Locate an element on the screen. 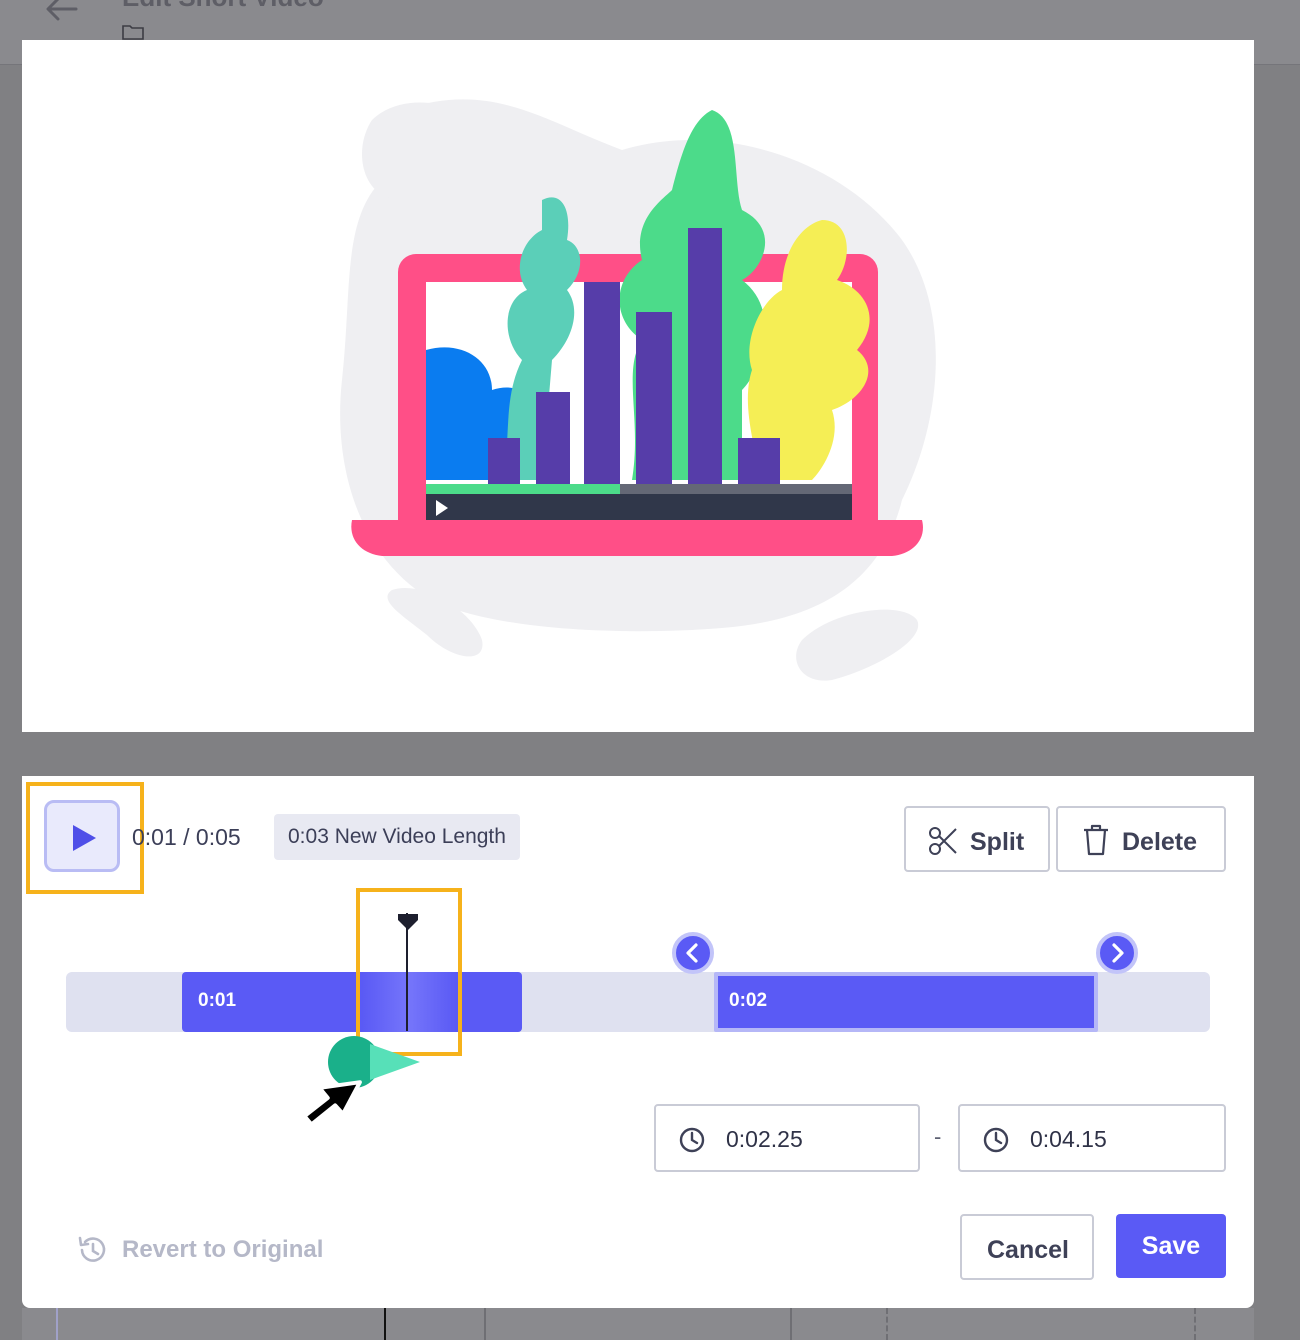 The height and width of the screenshot is (1340, 1300). clip-segment: 0:01 is located at coordinates (352, 1002).